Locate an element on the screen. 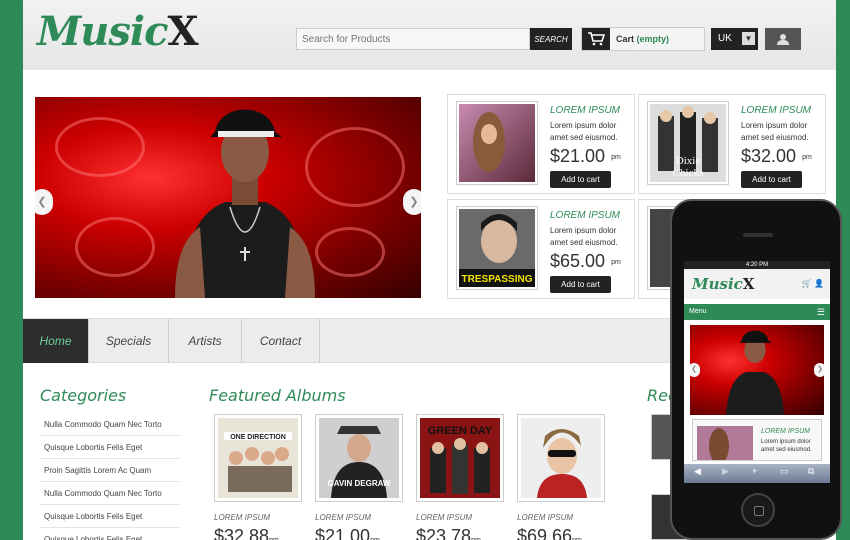 The width and height of the screenshot is (850, 540). slider-prev-button: ❮ is located at coordinates (44, 202).